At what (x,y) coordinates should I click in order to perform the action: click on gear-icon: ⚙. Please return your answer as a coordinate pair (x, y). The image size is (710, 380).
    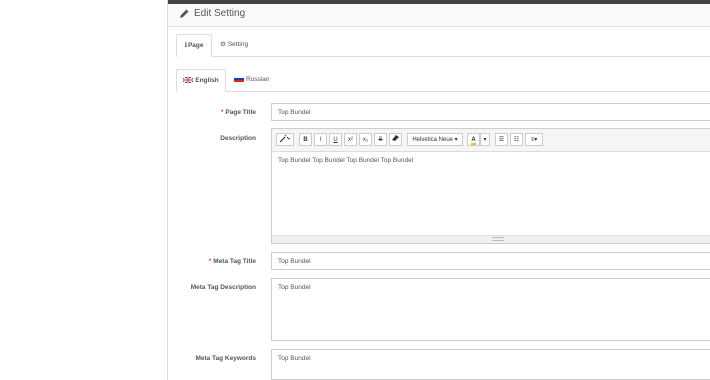
    Looking at the image, I should click on (223, 44).